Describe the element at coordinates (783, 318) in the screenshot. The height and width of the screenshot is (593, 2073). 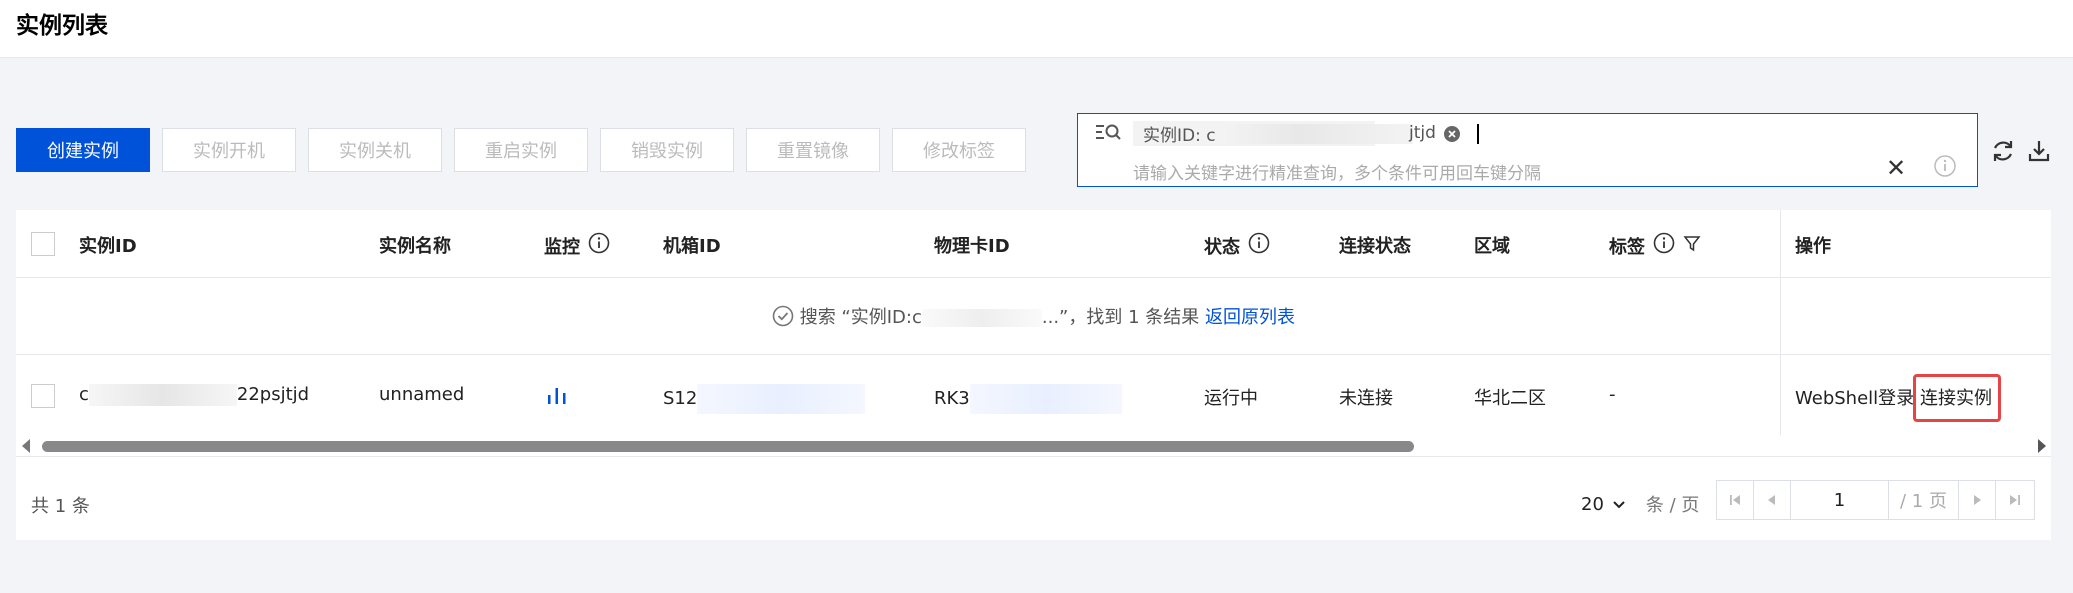
I see `check-circle-icon` at that location.